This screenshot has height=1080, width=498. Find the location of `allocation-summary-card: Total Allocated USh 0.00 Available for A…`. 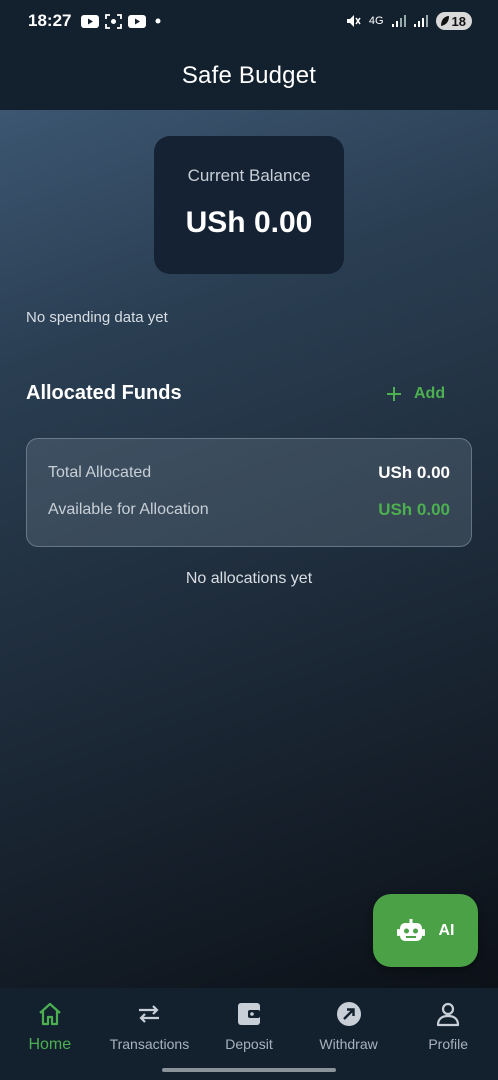

allocation-summary-card: Total Allocated USh 0.00 Available for A… is located at coordinates (249, 492).